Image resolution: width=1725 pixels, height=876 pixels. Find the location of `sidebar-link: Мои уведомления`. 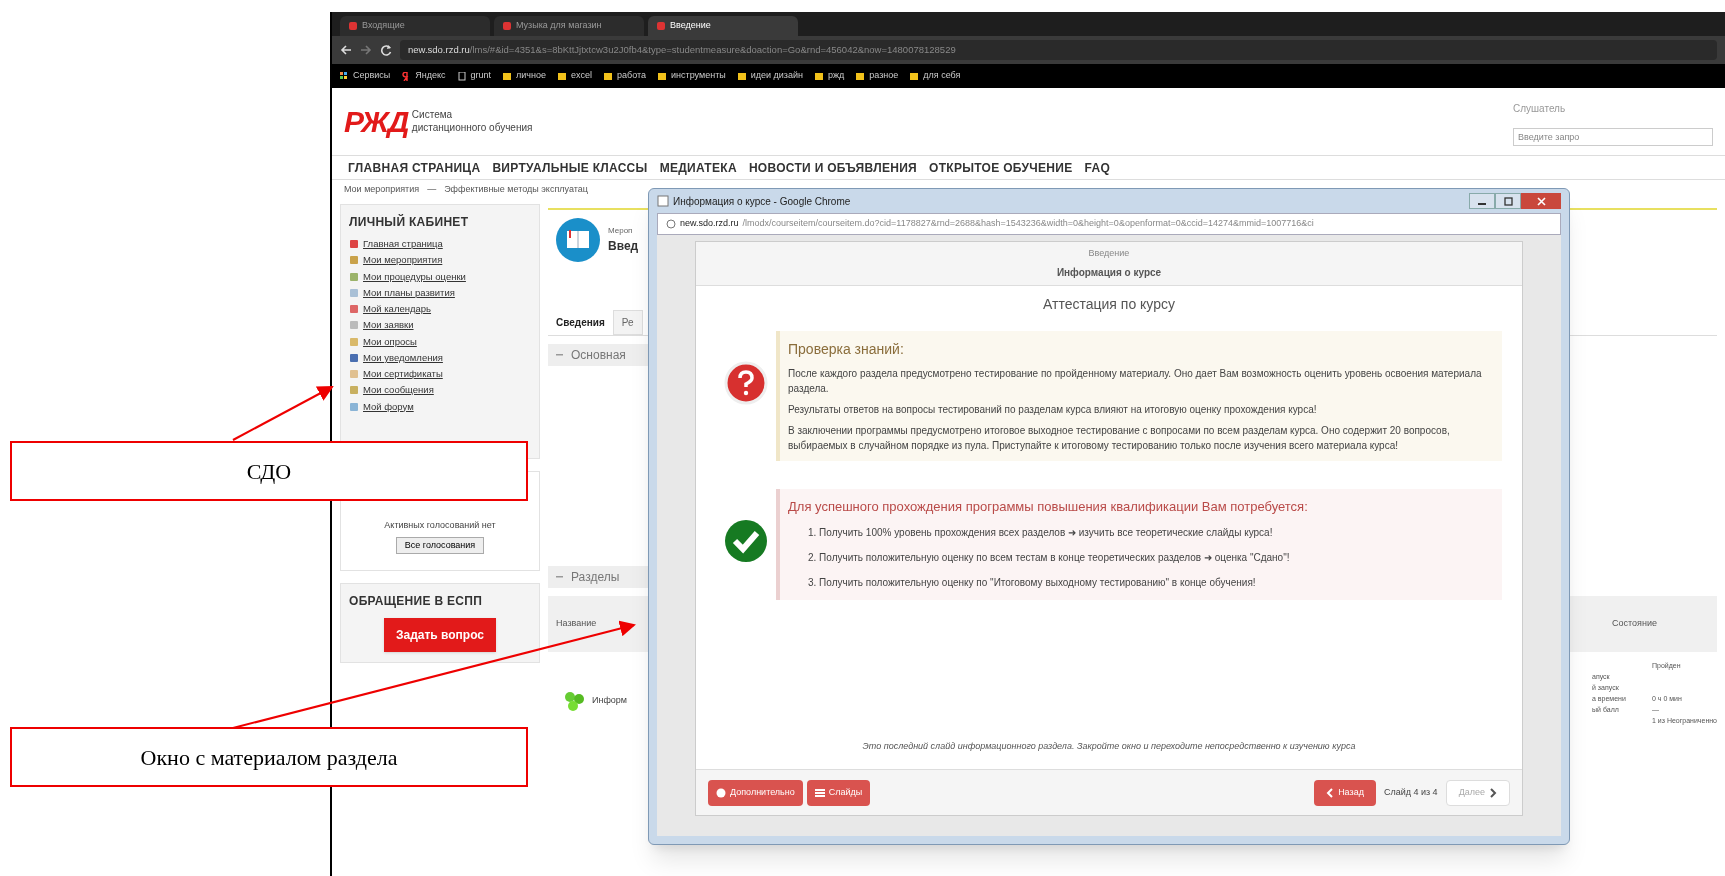

sidebar-link: Мои уведомления is located at coordinates (440, 357).